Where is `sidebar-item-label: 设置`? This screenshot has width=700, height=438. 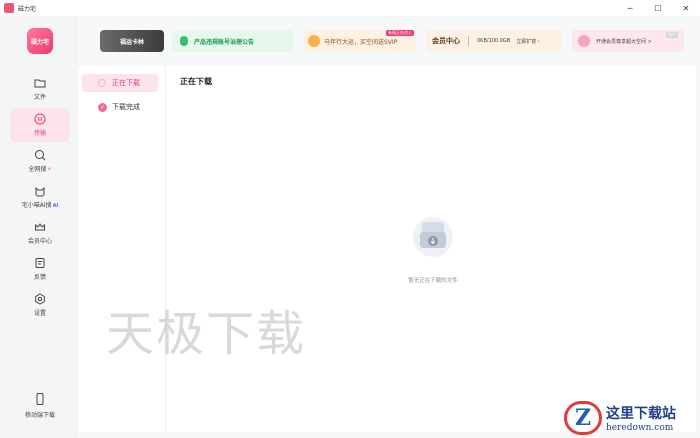
sidebar-item-label: 设置 is located at coordinates (39, 313).